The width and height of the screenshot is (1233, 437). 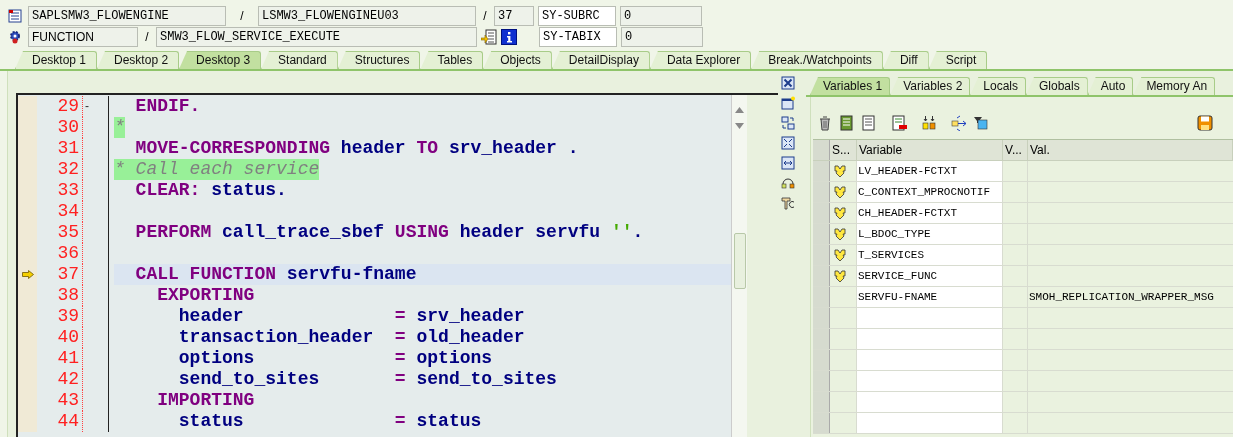 What do you see at coordinates (60, 253) in the screenshot?
I see `line-number: 36` at bounding box center [60, 253].